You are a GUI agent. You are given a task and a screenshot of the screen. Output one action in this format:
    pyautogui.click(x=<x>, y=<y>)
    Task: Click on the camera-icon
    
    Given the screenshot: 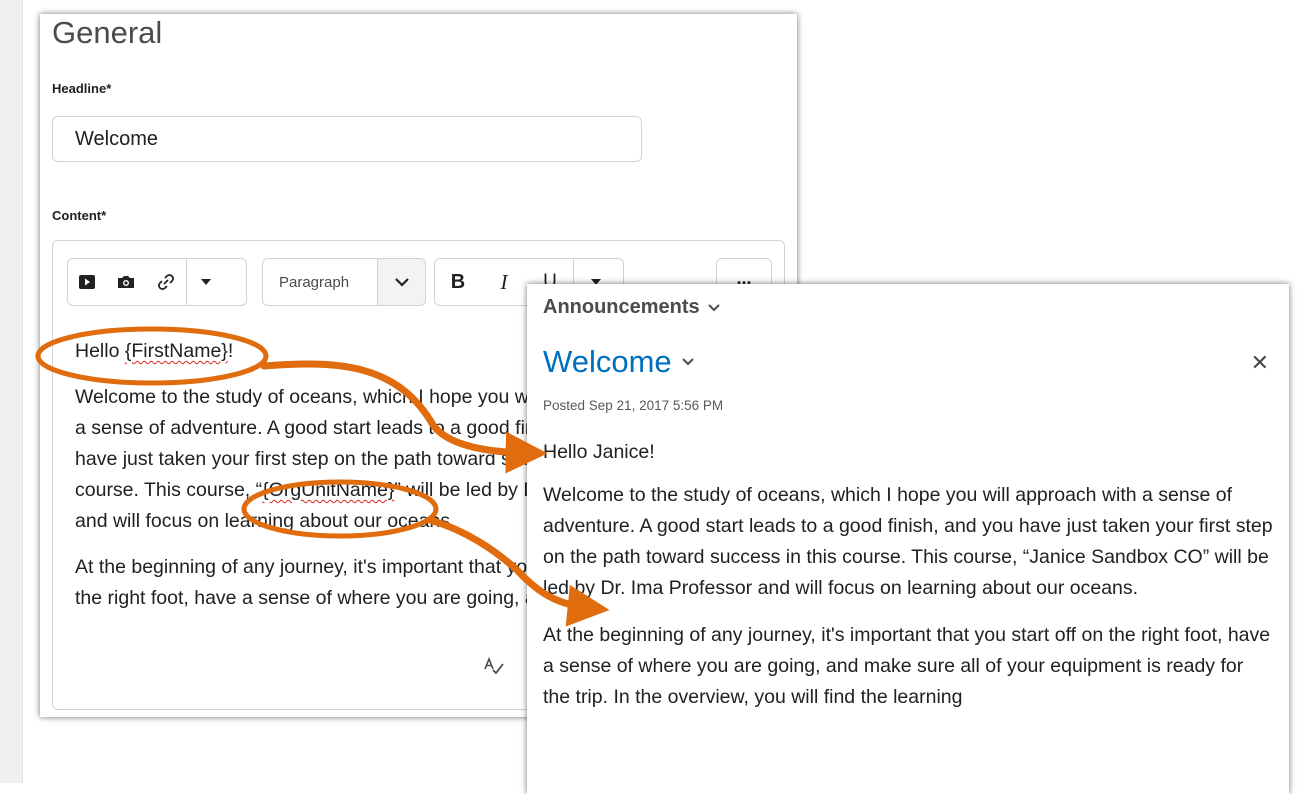 What is the action you would take?
    pyautogui.click(x=126, y=282)
    